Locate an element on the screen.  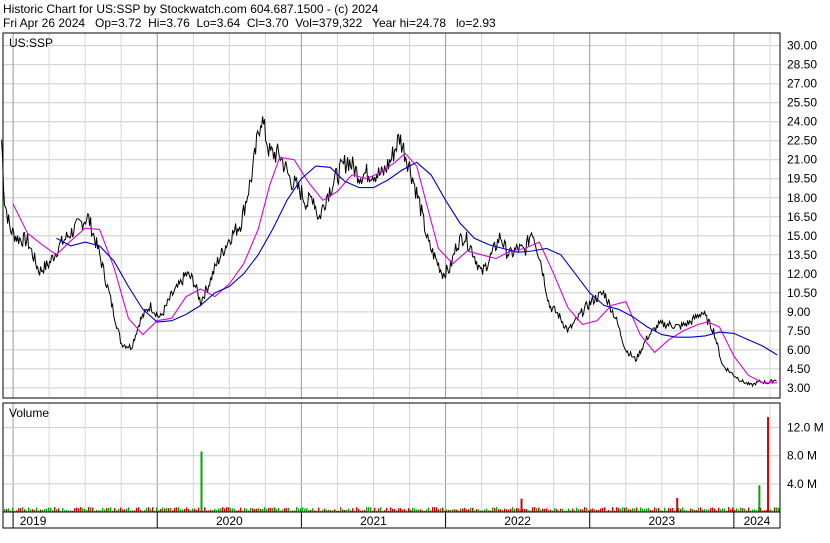
price-panel-title: US:SSP is located at coordinates (31, 43).